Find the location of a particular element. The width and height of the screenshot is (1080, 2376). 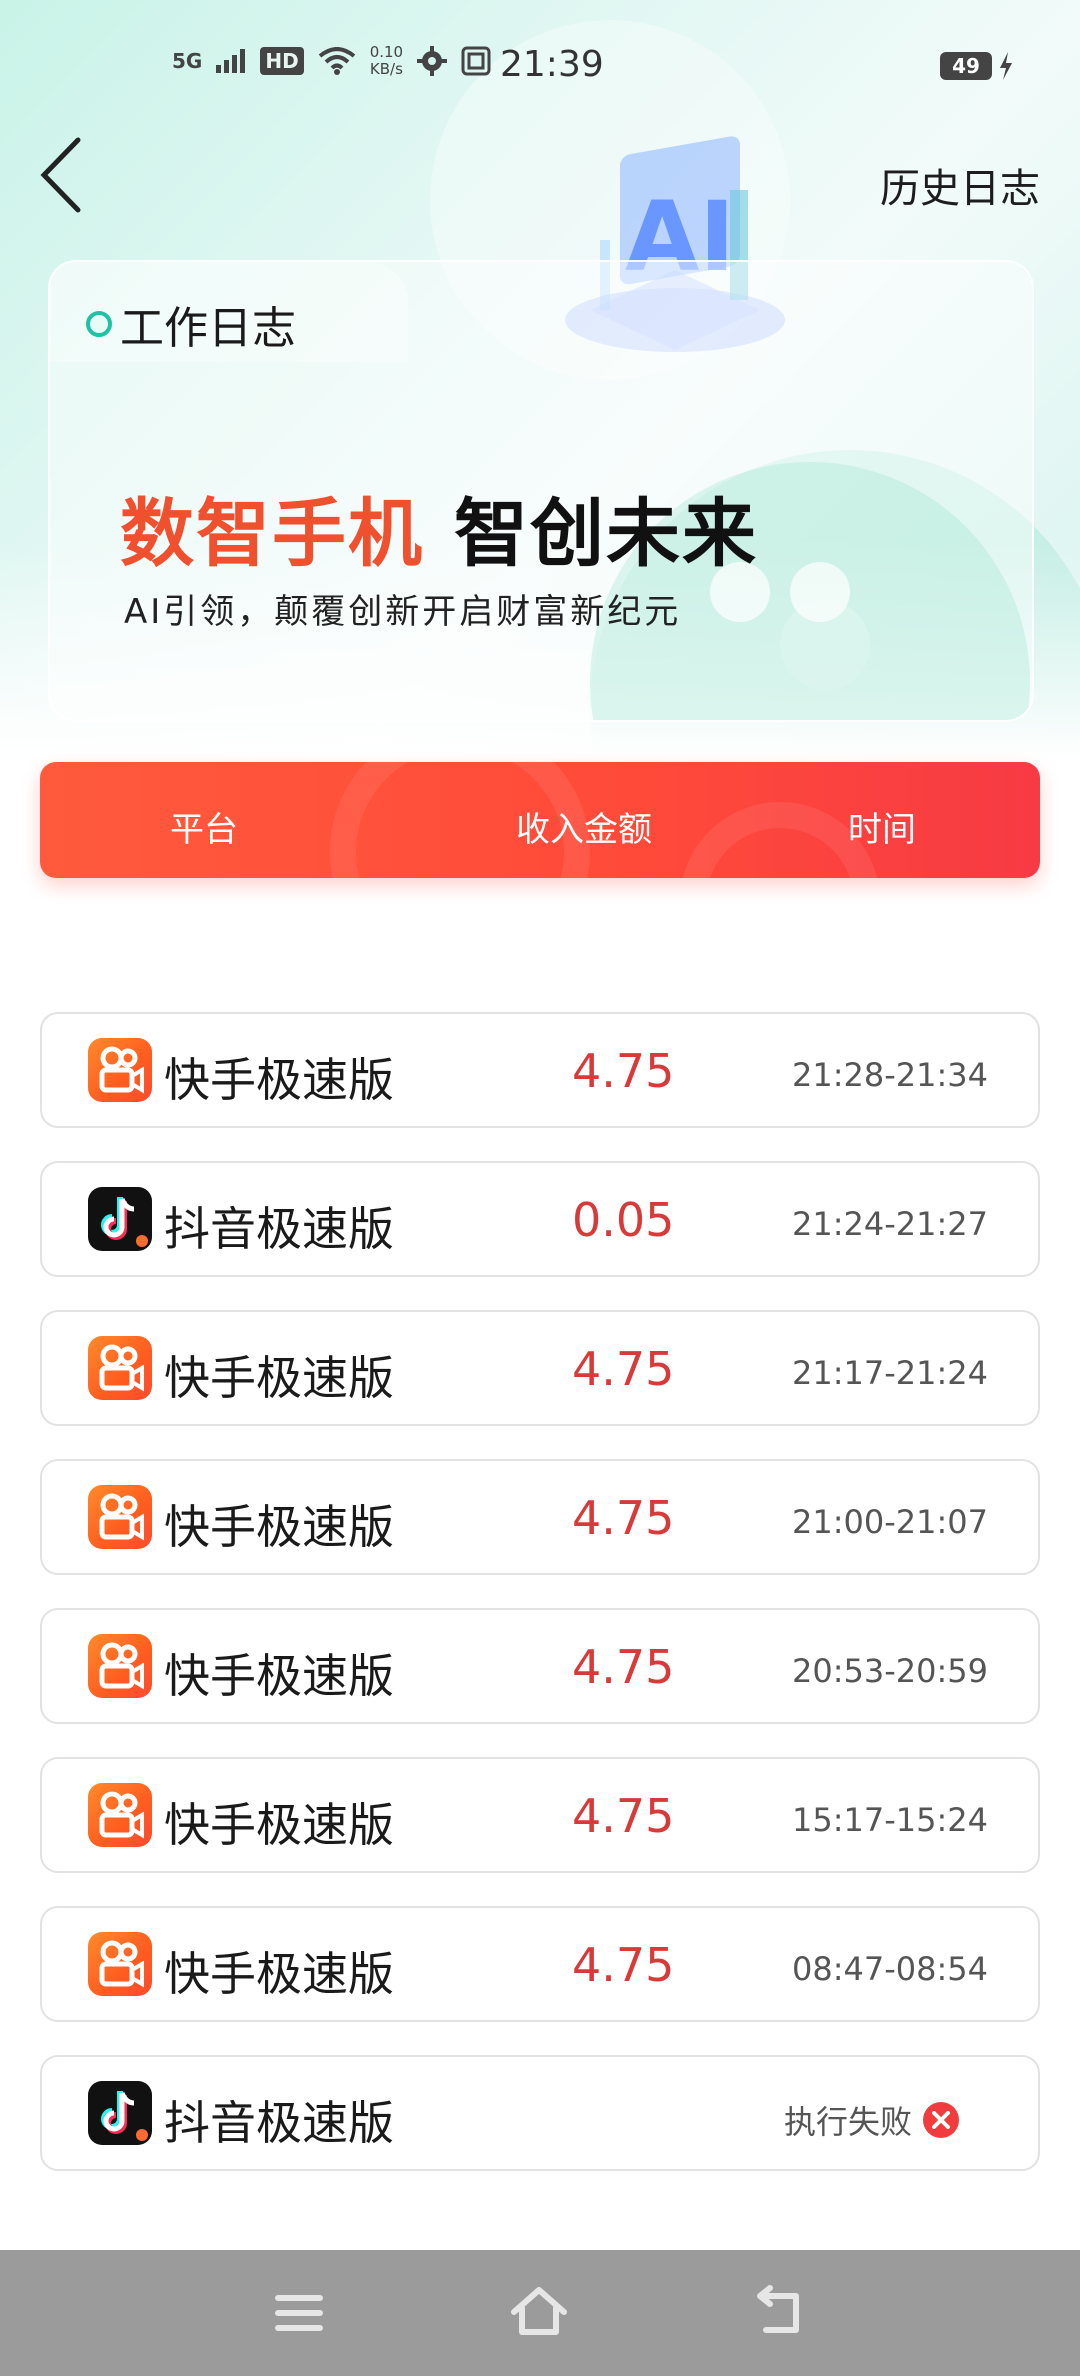

home-icon is located at coordinates (539, 2311).